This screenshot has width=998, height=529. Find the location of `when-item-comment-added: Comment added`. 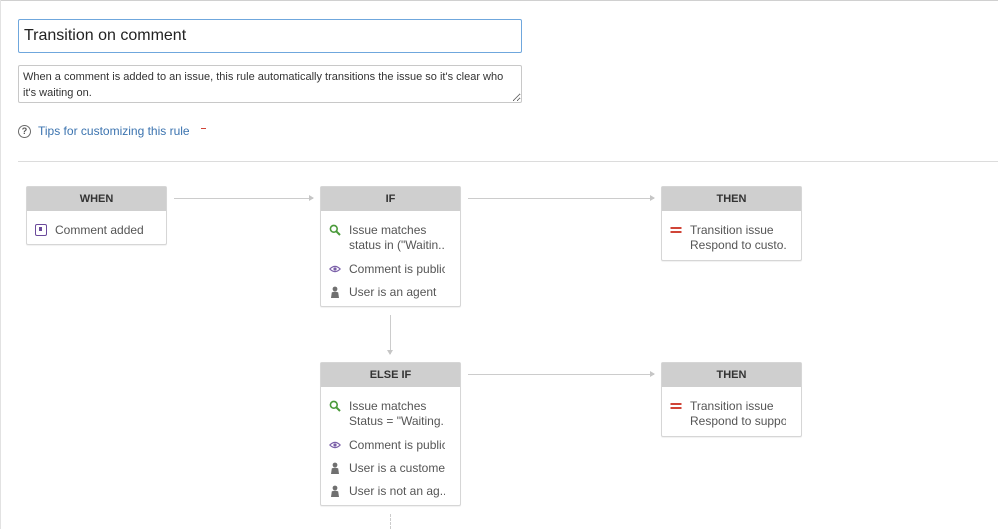

when-item-comment-added: Comment added is located at coordinates (93, 230).